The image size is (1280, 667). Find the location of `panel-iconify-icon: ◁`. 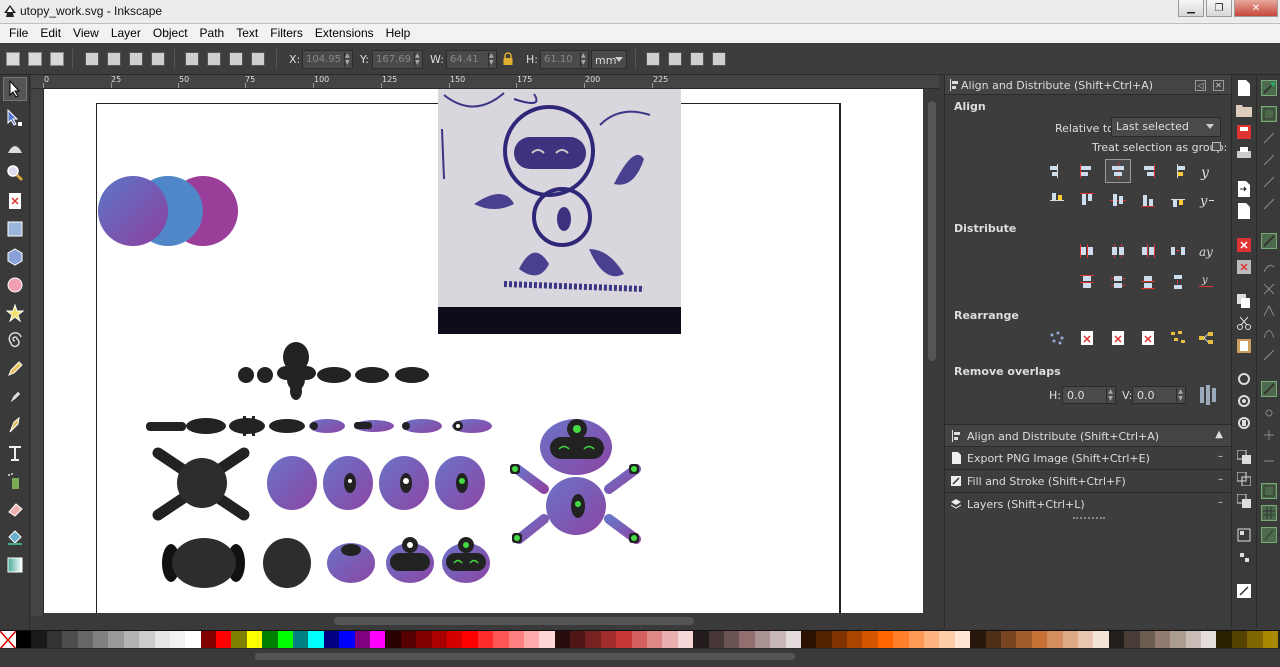

panel-iconify-icon: ◁ is located at coordinates (1200, 85).